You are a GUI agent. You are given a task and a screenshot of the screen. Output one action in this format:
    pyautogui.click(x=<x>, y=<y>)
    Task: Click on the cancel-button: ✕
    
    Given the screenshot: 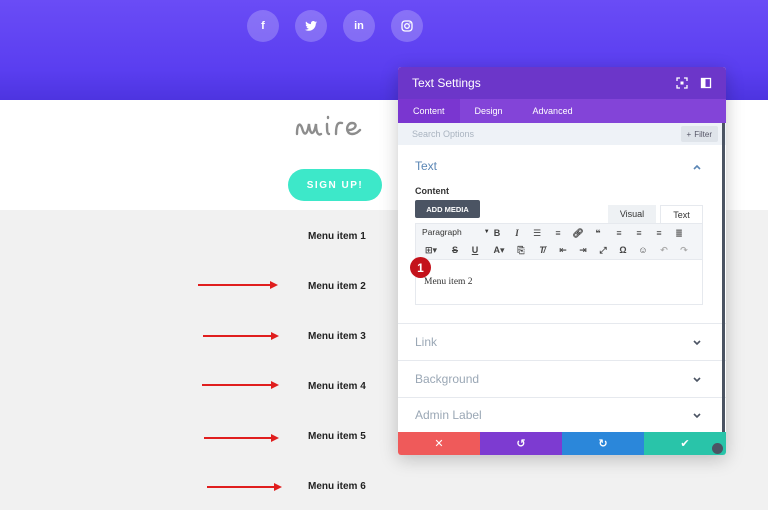 What is the action you would take?
    pyautogui.click(x=439, y=443)
    